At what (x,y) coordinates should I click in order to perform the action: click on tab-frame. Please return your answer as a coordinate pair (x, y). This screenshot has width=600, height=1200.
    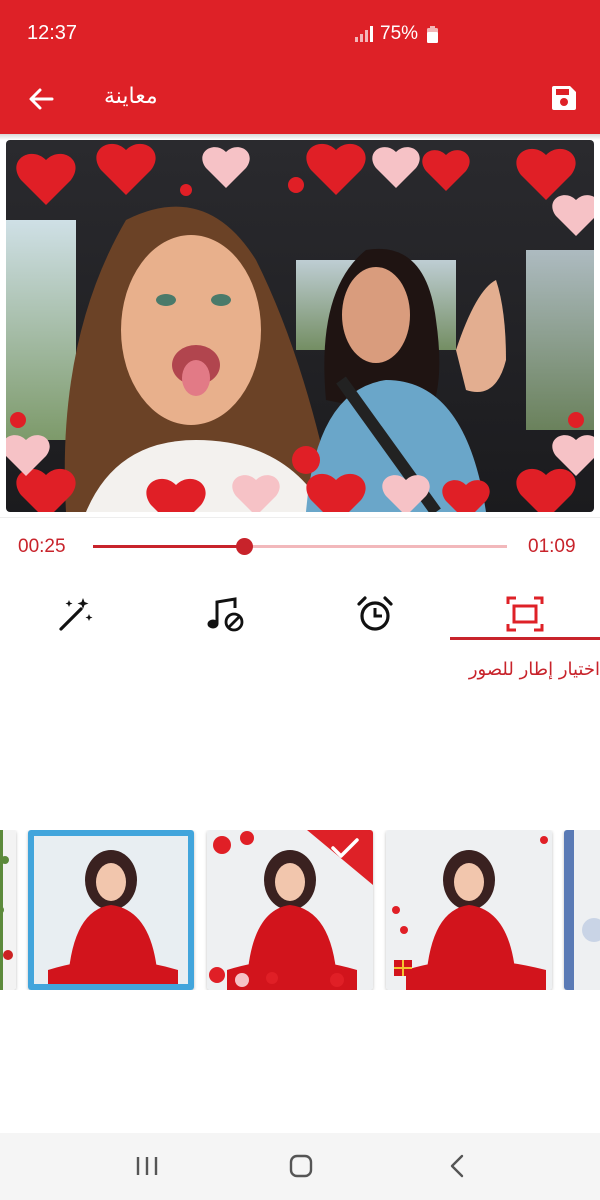
    Looking at the image, I should click on (525, 616).